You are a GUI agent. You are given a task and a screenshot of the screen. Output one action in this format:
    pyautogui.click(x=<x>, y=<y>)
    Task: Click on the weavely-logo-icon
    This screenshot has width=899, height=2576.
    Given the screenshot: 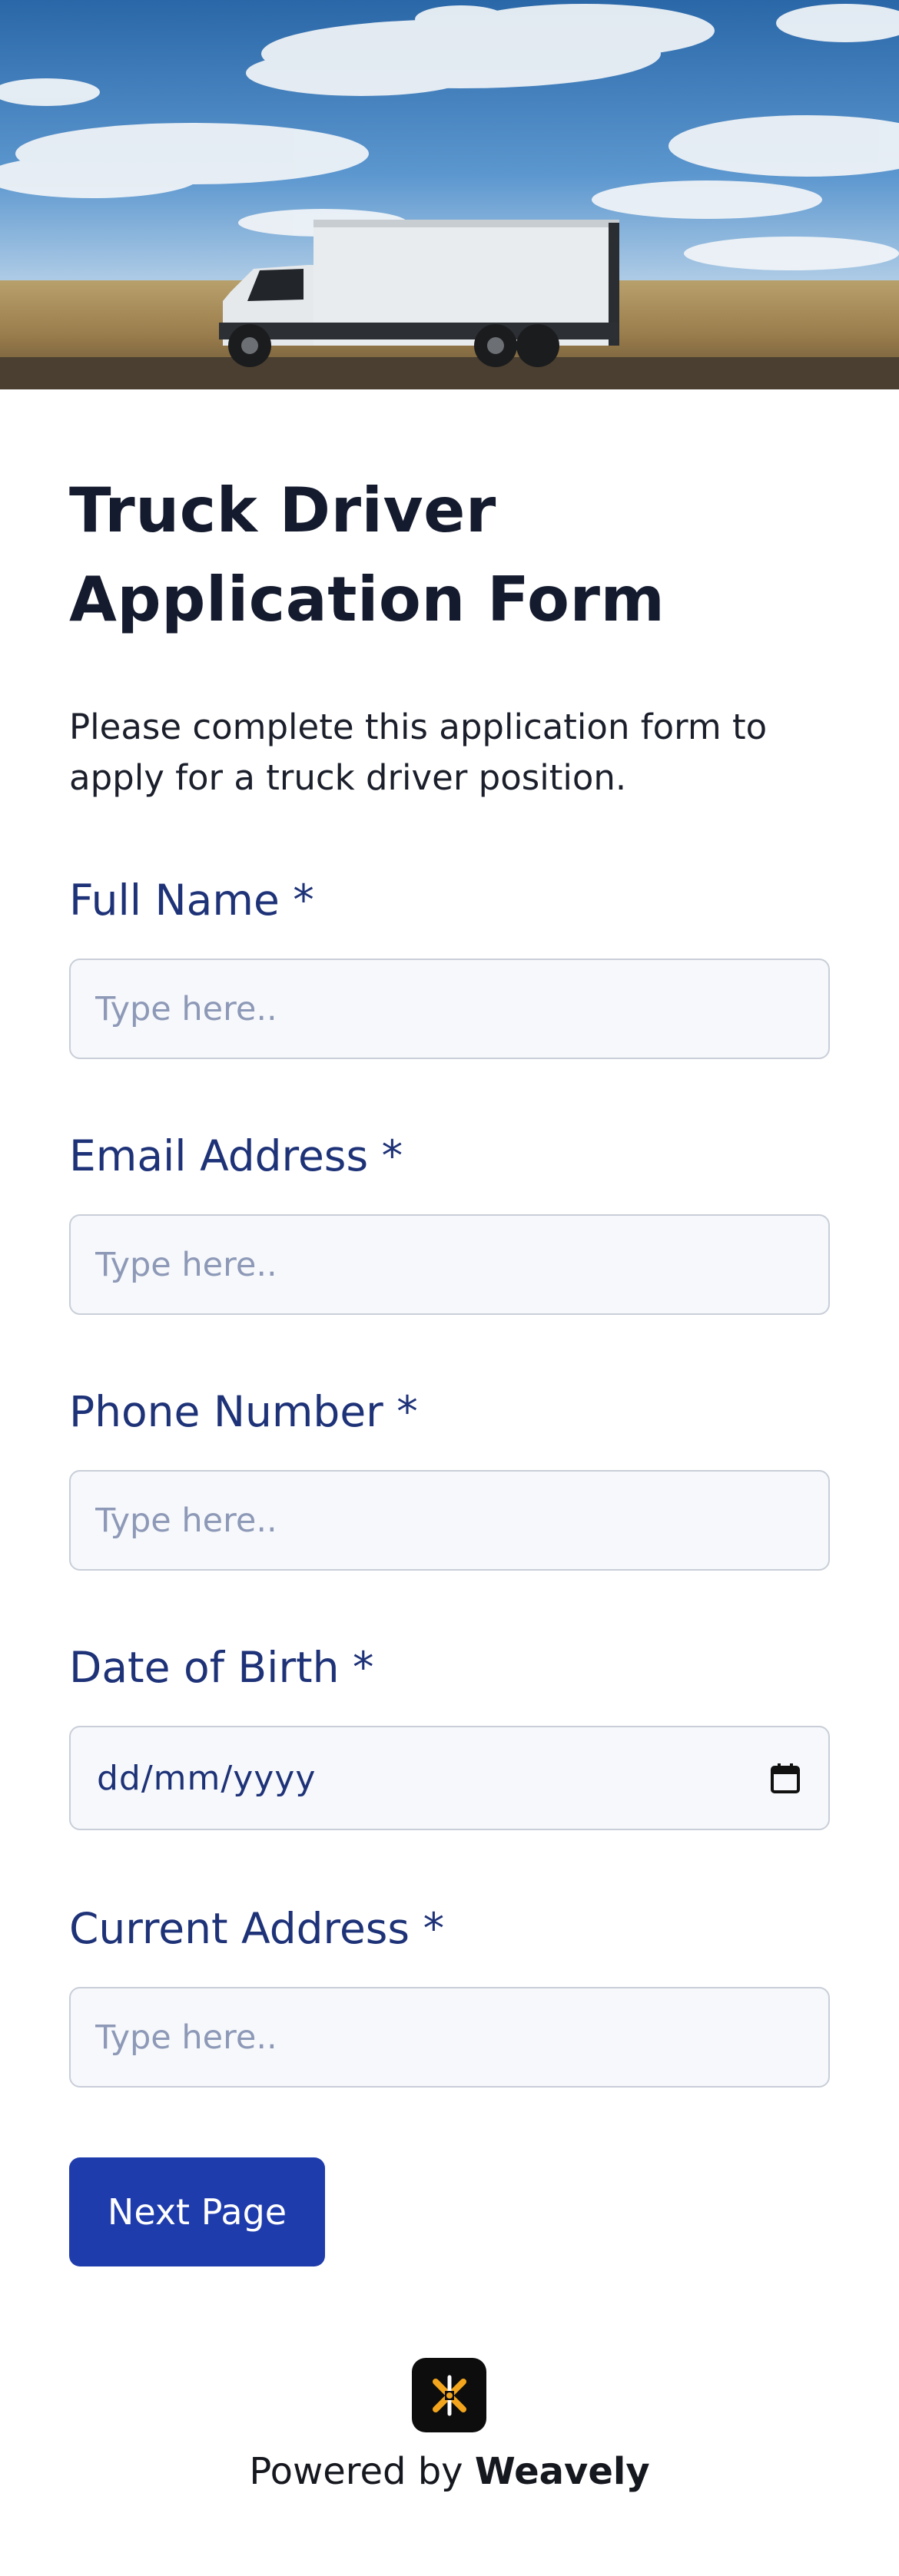 What is the action you would take?
    pyautogui.click(x=449, y=2395)
    